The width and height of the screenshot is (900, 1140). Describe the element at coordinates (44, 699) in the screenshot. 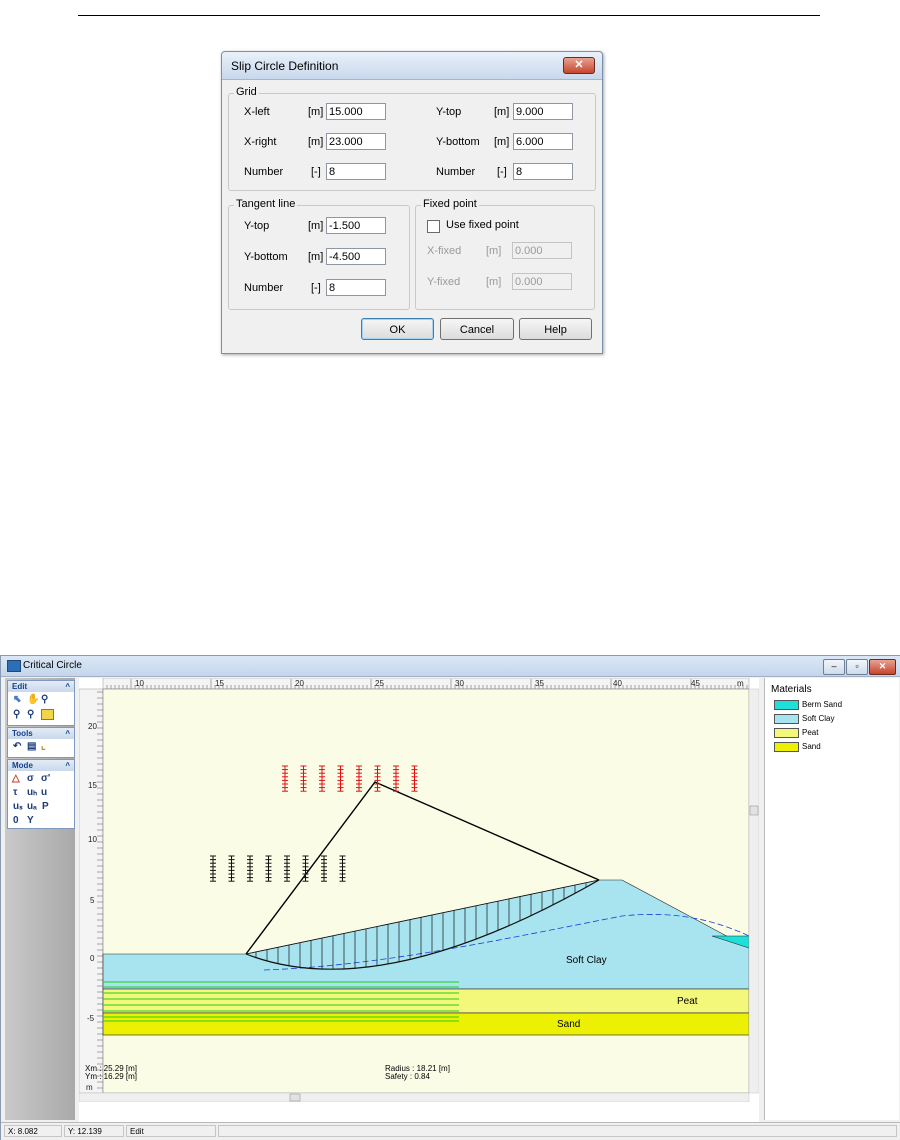

I see `zoom-icon: ⚲` at that location.